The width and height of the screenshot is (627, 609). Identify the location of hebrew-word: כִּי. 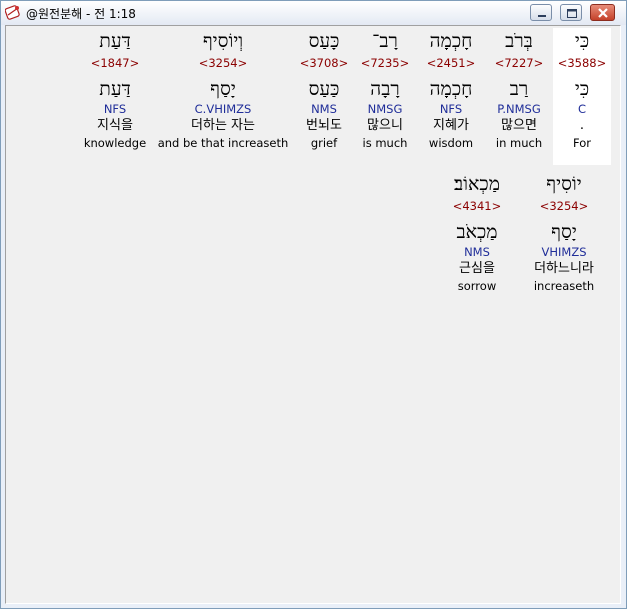
(582, 41).